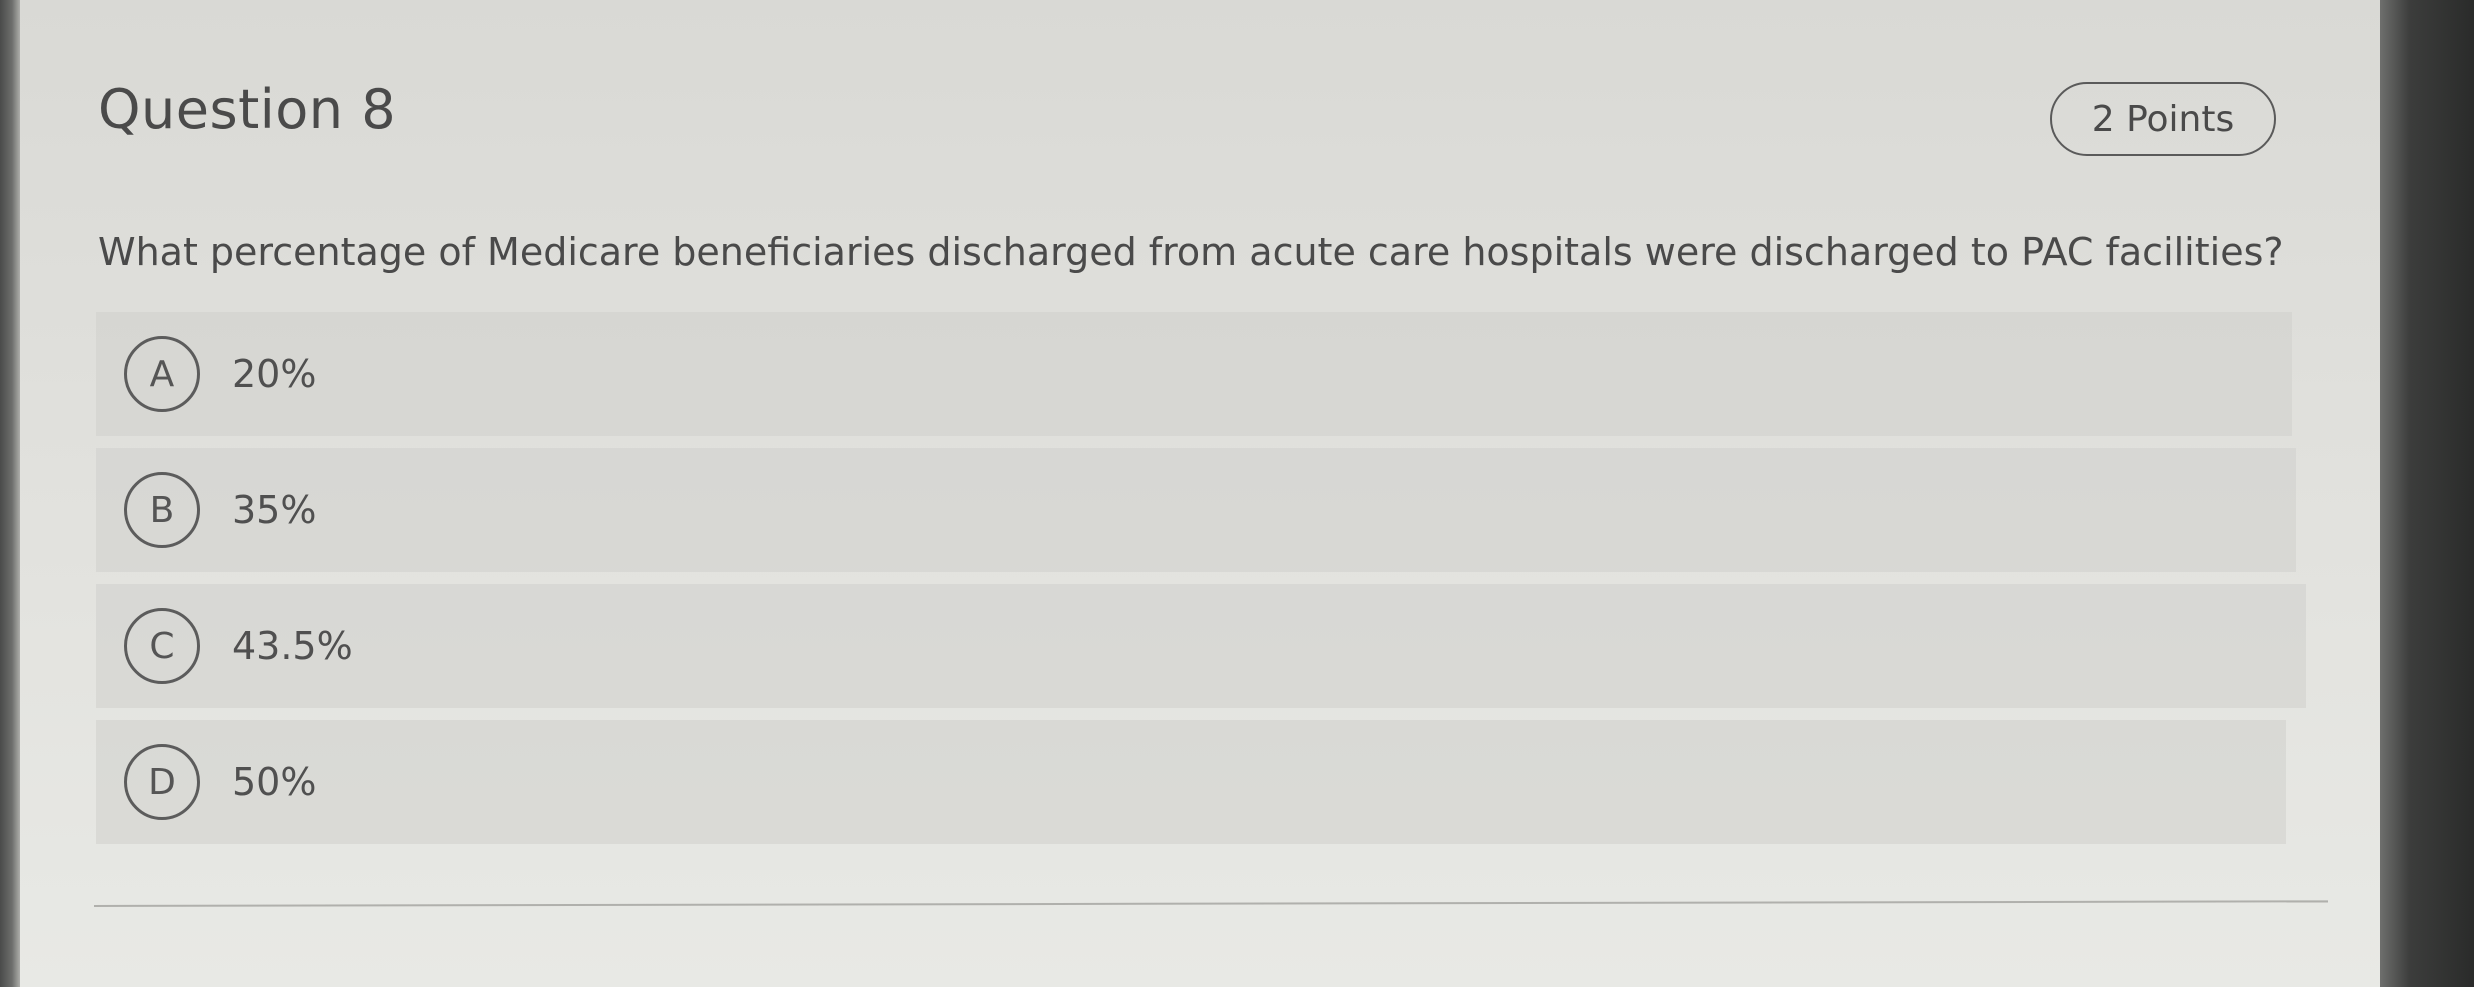  I want to click on option-d-letter: D, so click(162, 782).